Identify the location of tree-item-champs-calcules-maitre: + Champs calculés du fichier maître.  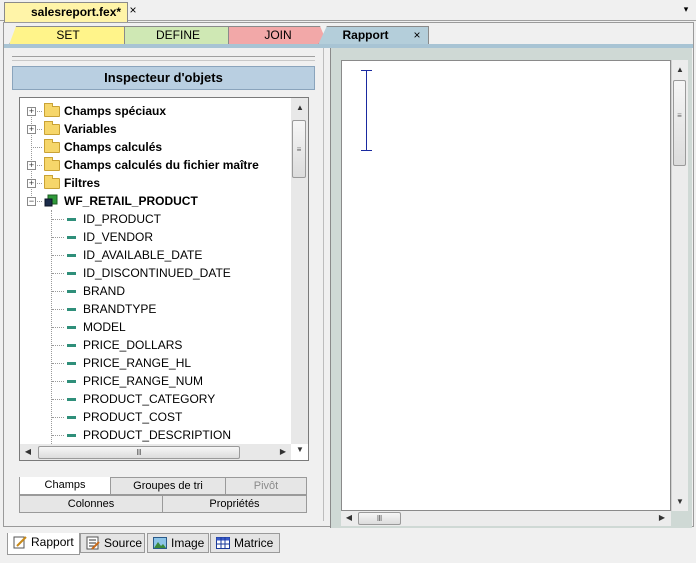
(155, 165).